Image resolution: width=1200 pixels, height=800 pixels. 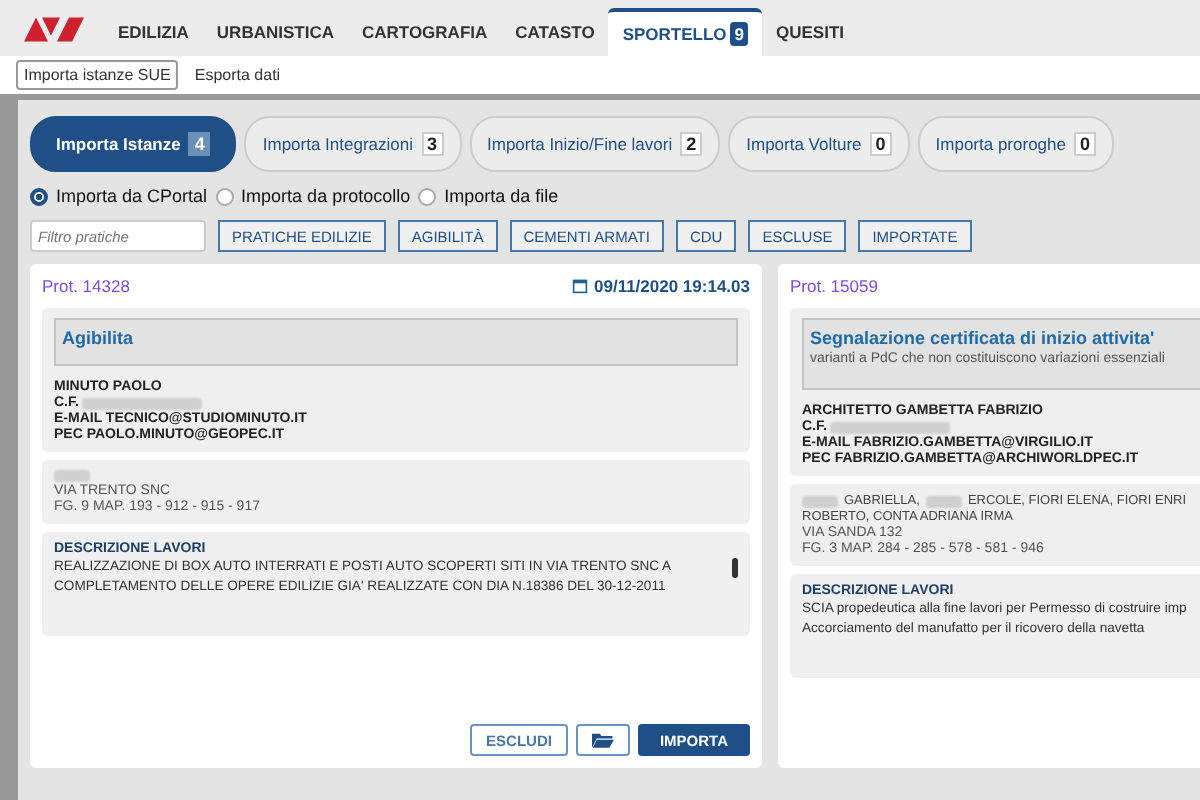 What do you see at coordinates (501, 196) in the screenshot?
I see `radio-label: Importa da file` at bounding box center [501, 196].